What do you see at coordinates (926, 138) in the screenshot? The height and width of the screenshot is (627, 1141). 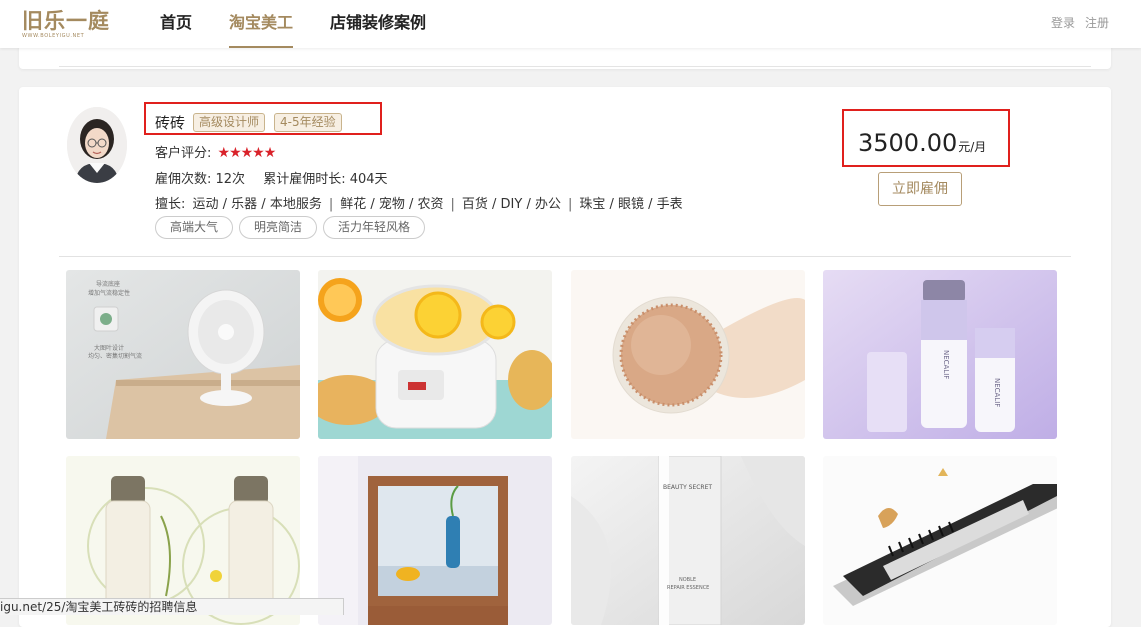 I see `highlight-box-price` at bounding box center [926, 138].